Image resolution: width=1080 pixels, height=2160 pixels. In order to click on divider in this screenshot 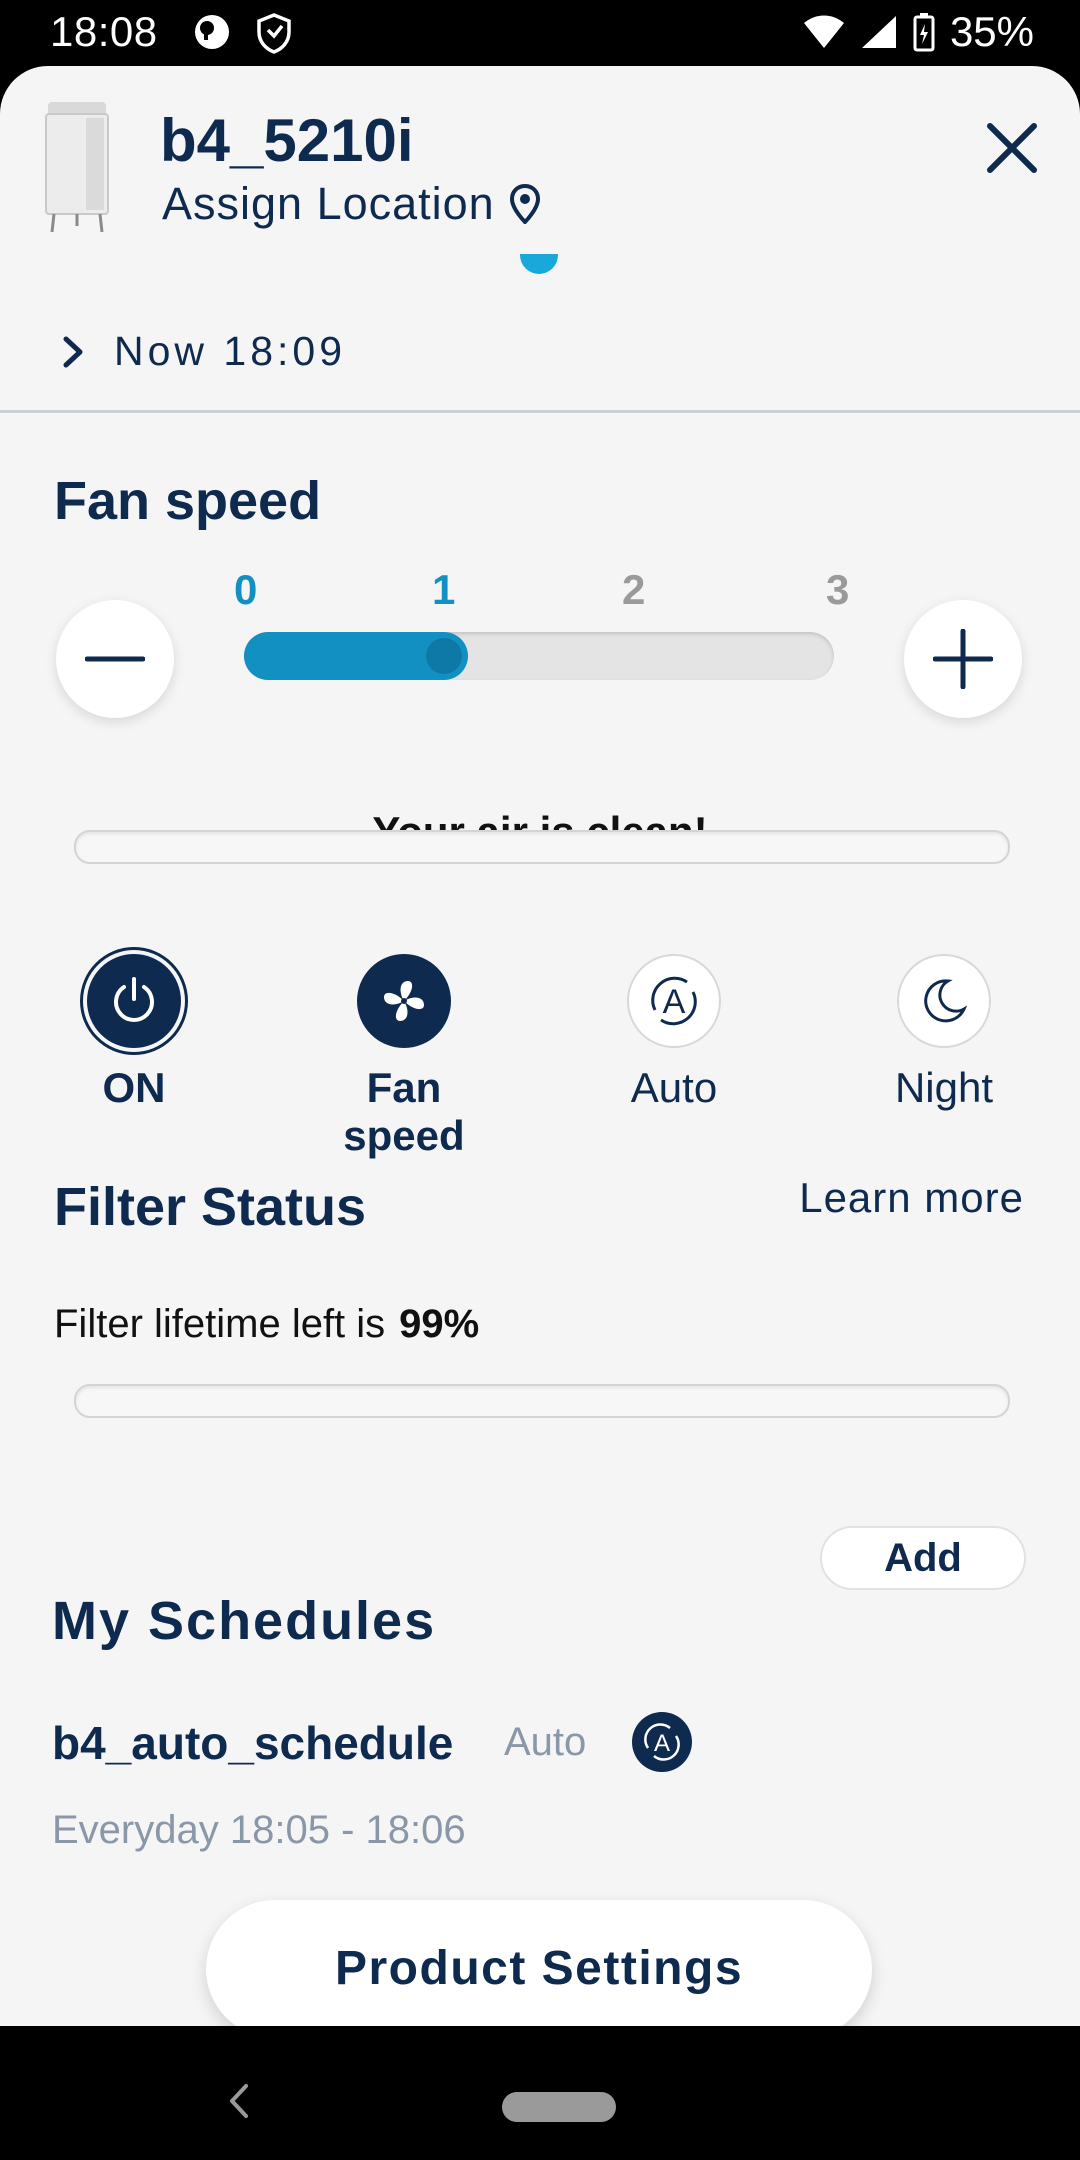, I will do `click(540, 411)`.